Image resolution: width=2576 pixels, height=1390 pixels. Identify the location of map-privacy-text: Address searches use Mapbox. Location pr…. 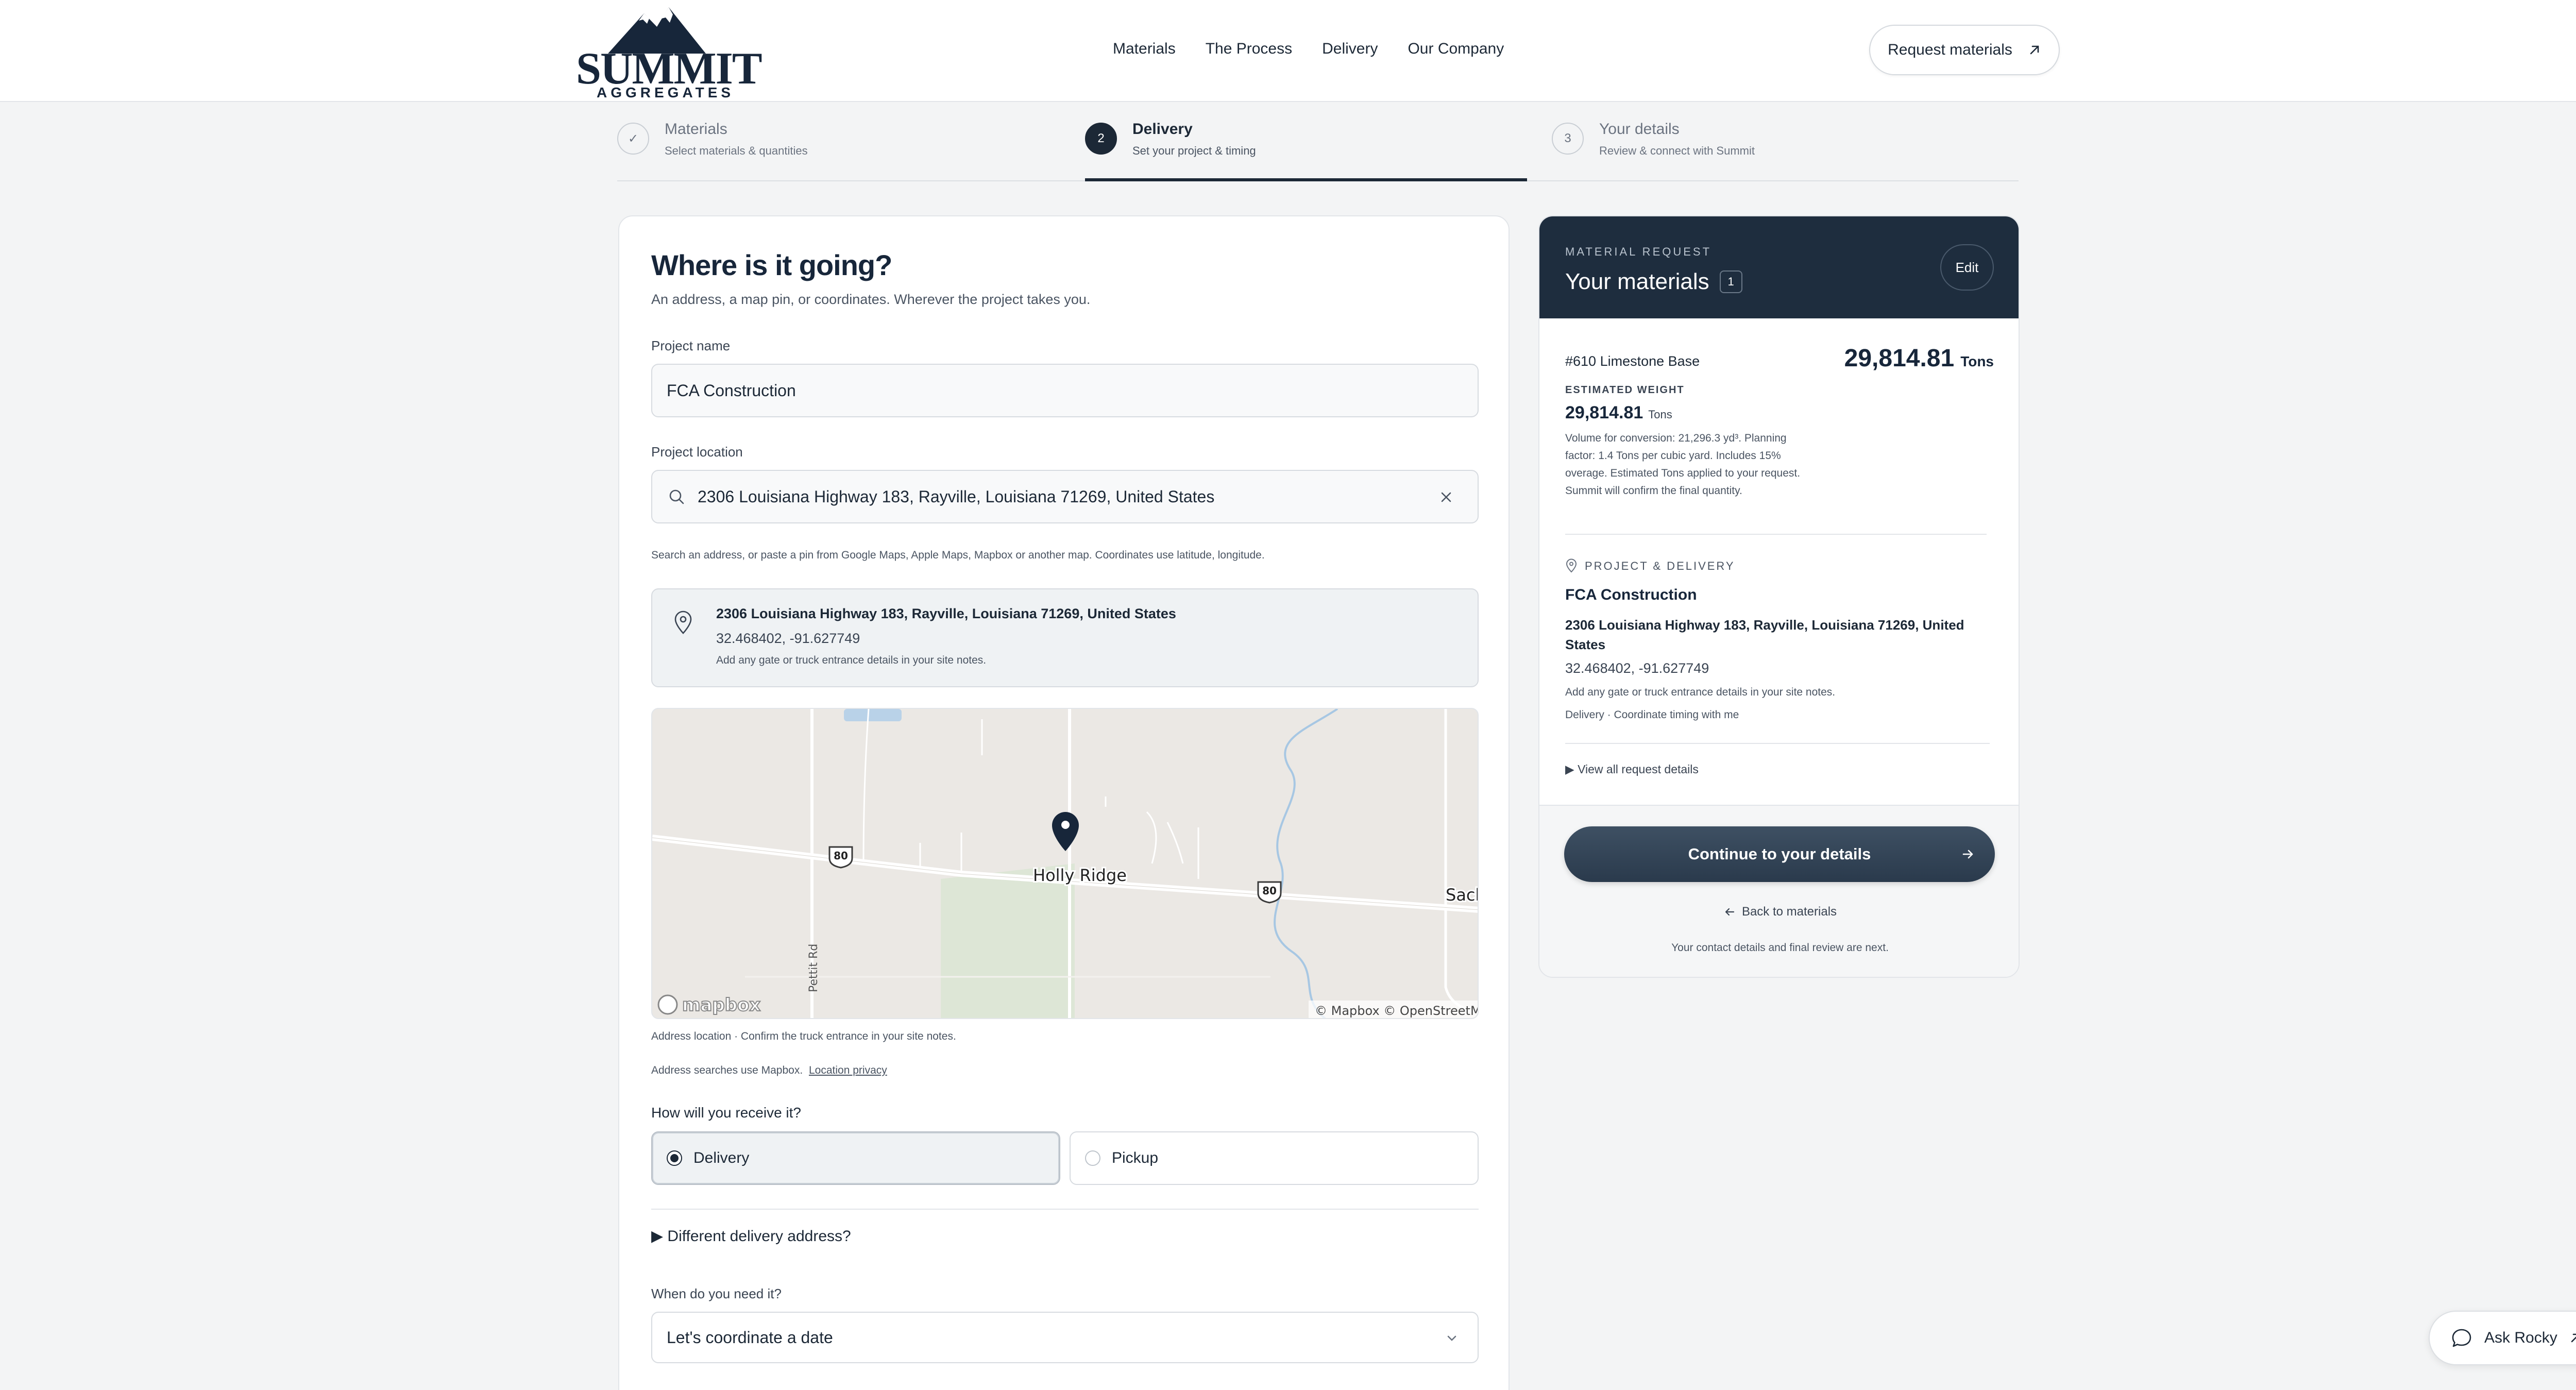
(769, 1070).